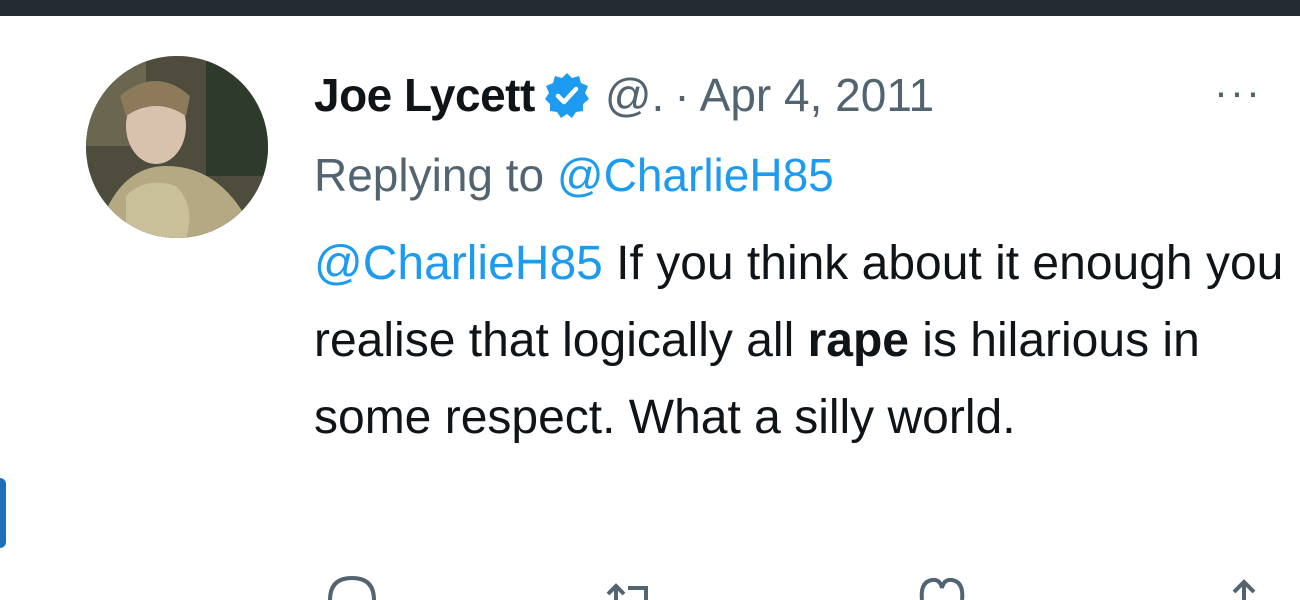 The width and height of the screenshot is (1300, 600). I want to click on reply-to-mention: @CharlieH85, so click(695, 175).